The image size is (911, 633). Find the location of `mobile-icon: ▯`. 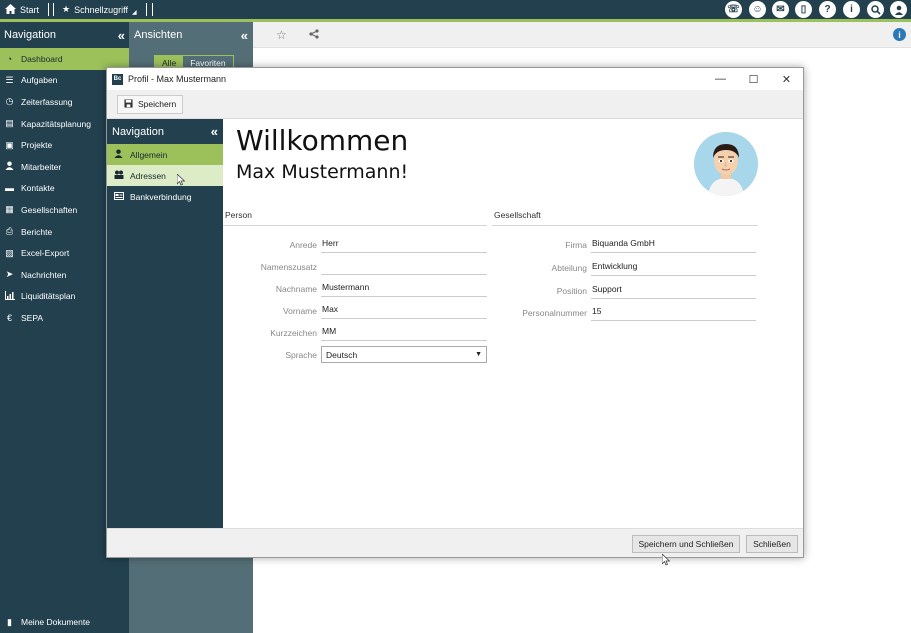

mobile-icon: ▯ is located at coordinates (803, 9).